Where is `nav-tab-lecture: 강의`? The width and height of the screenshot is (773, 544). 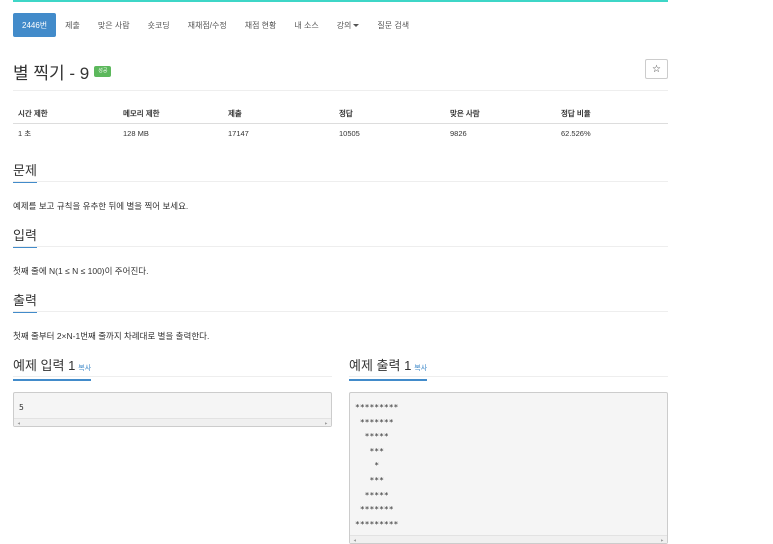
nav-tab-lecture: 강의 is located at coordinates (348, 25).